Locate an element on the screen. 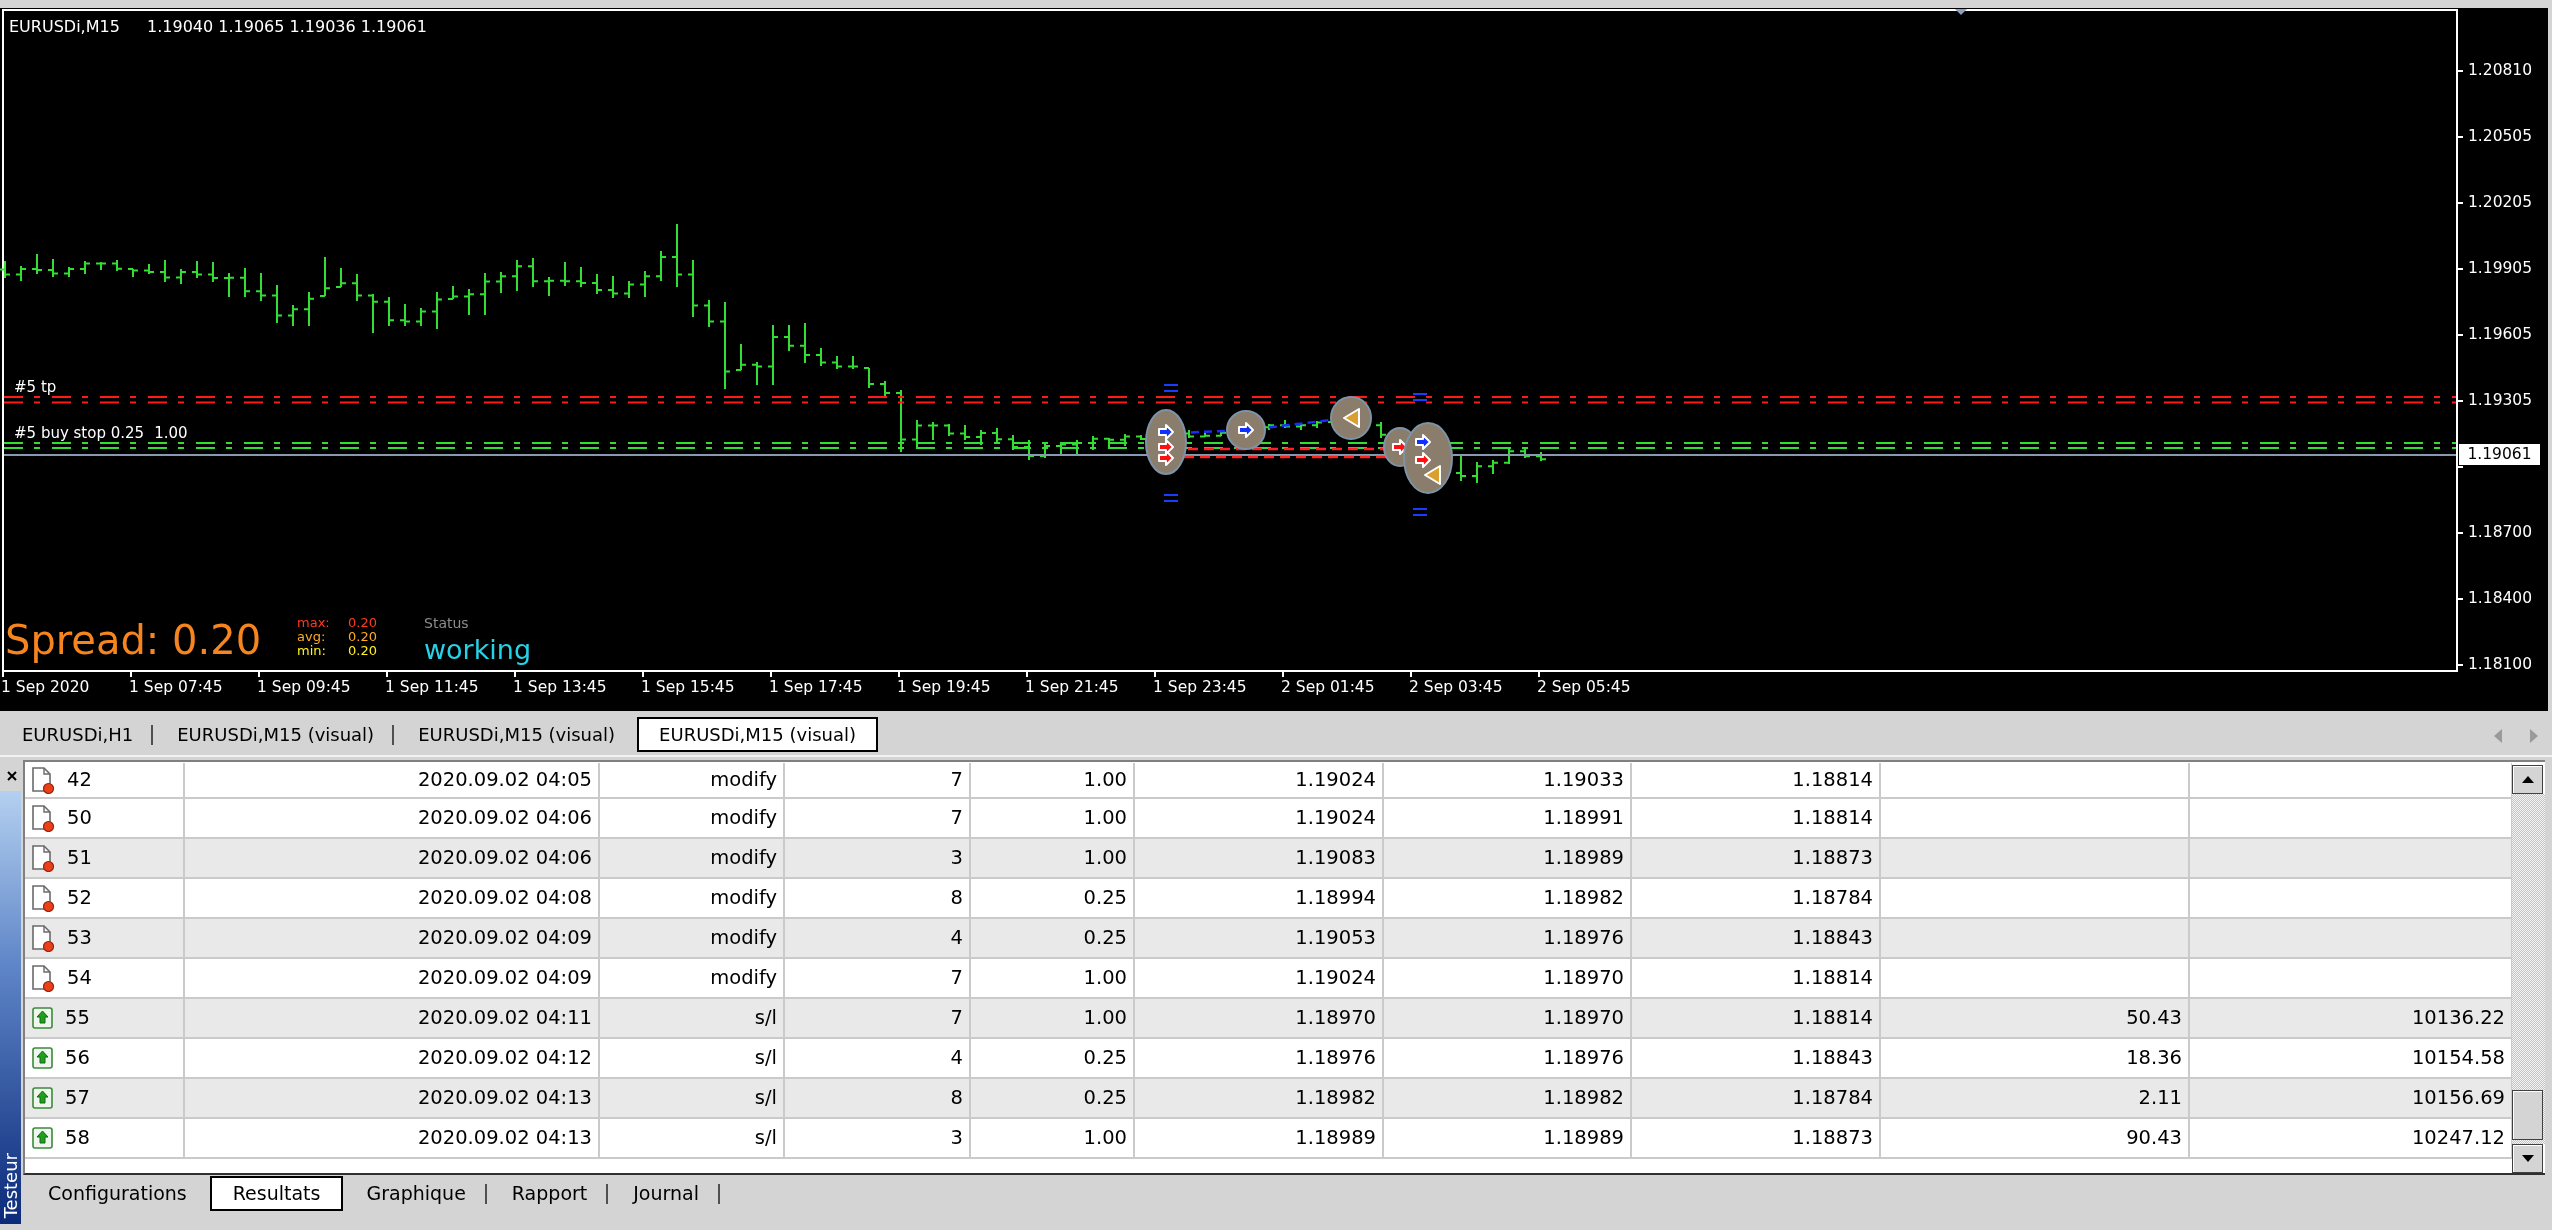  order-line-label: #5 tp is located at coordinates (35, 387).